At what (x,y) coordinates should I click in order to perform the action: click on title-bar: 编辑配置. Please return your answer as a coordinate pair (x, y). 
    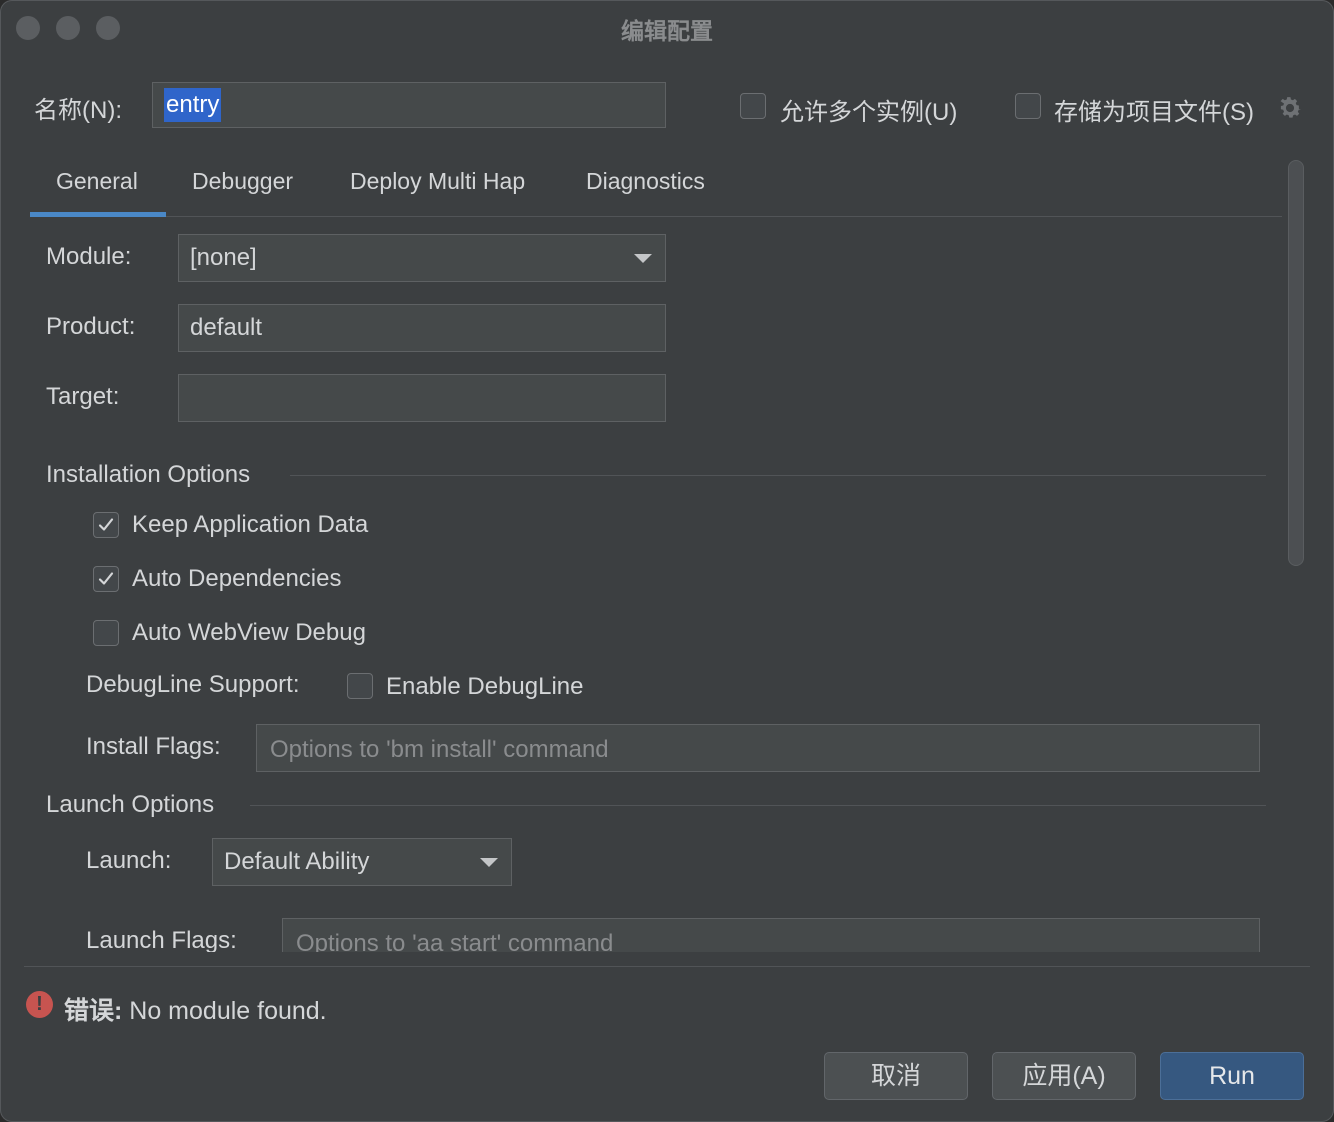
    Looking at the image, I should click on (667, 28).